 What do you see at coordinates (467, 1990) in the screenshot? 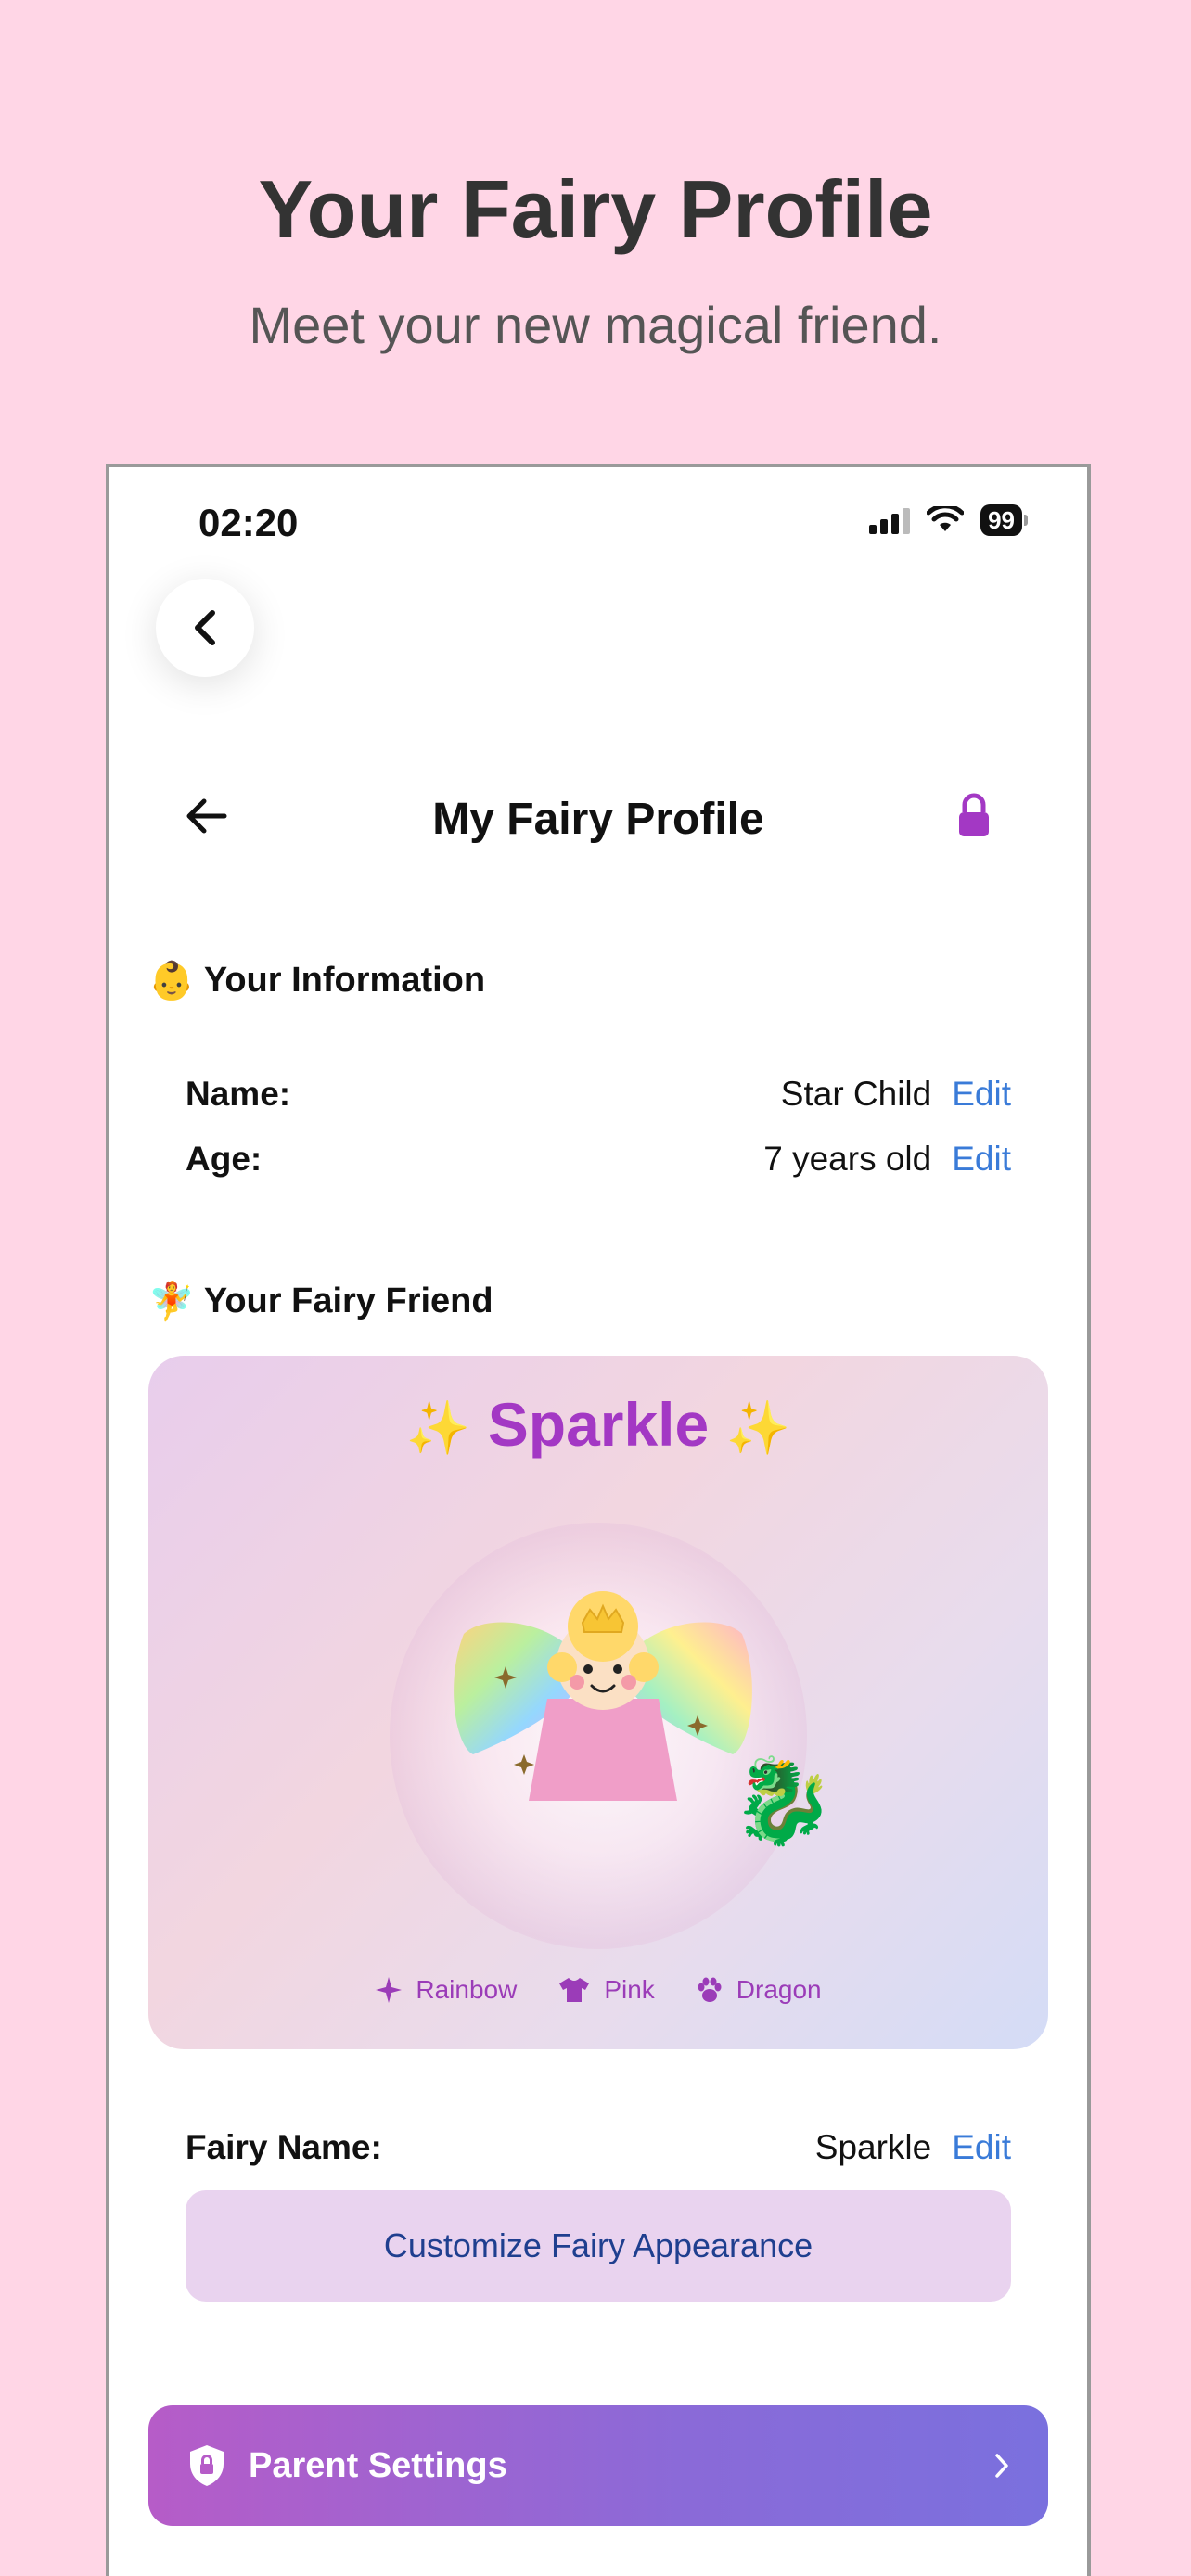
I see `trait-label: Rainbow` at bounding box center [467, 1990].